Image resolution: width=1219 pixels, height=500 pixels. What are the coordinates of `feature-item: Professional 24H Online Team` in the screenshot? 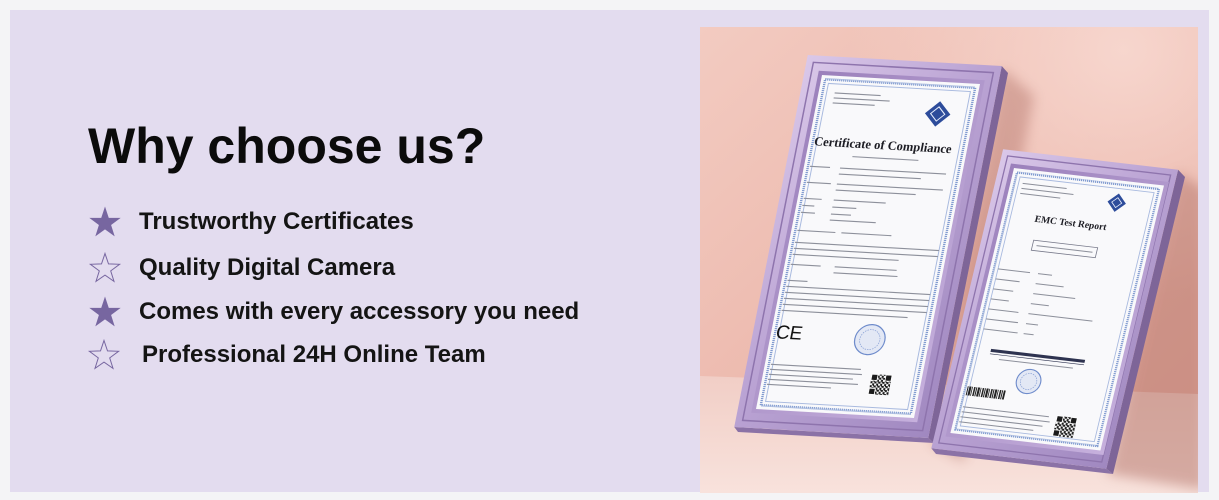 It's located at (286, 355).